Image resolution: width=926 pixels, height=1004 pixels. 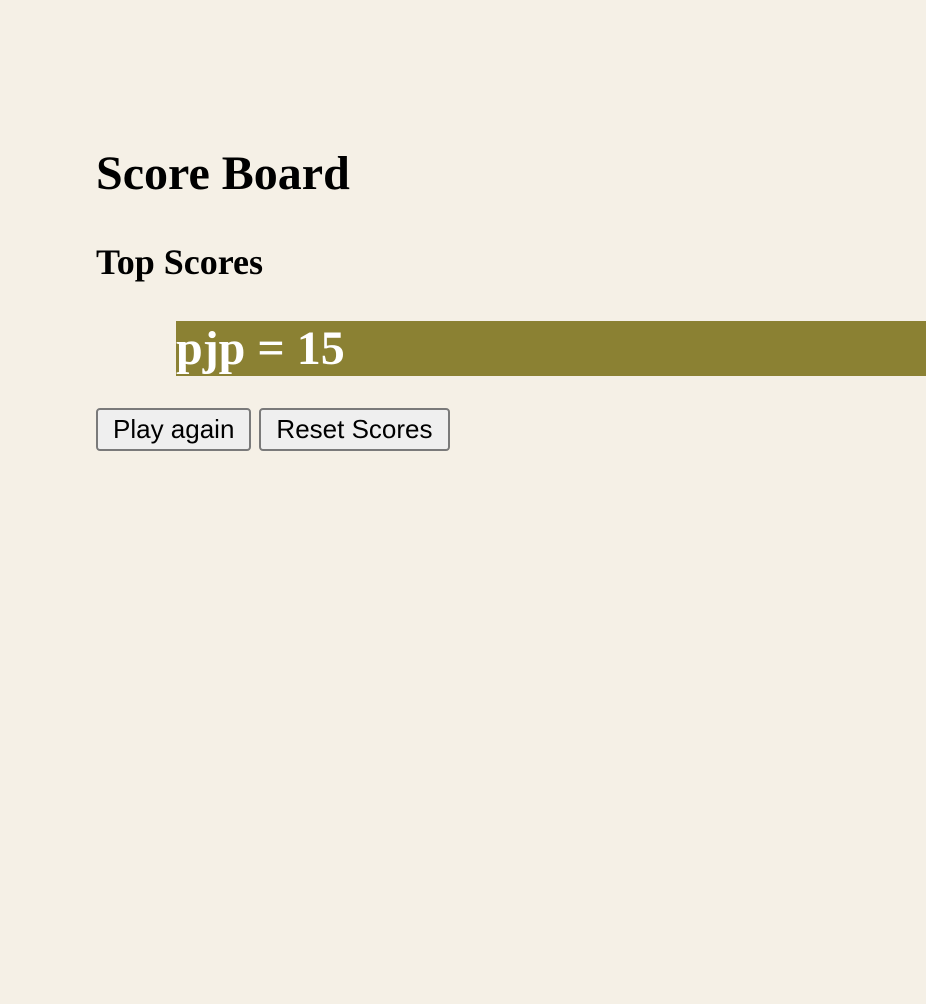 What do you see at coordinates (223, 173) in the screenshot?
I see `page-title: Score Board` at bounding box center [223, 173].